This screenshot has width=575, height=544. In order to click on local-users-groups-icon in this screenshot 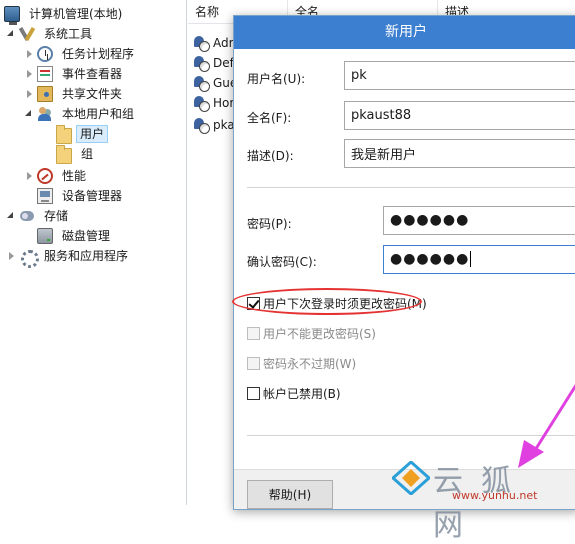, I will do `click(45, 114)`.